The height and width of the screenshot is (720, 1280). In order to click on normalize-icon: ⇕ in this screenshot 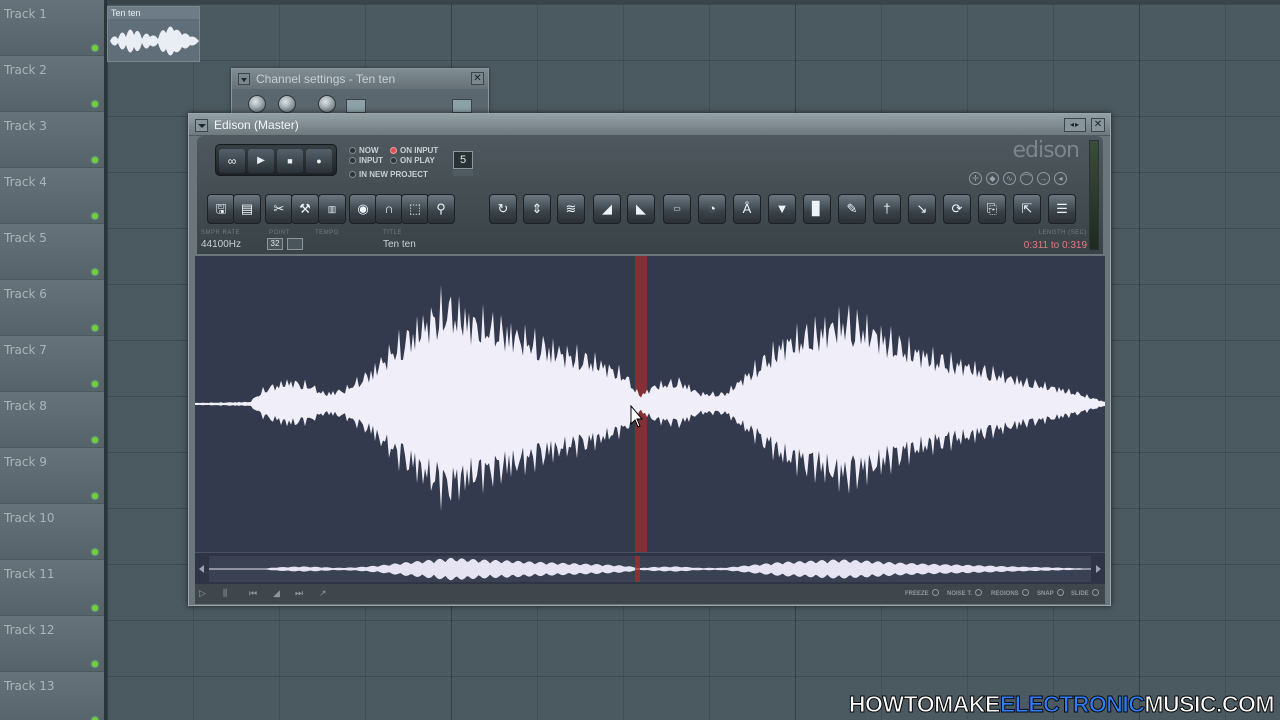, I will do `click(537, 209)`.